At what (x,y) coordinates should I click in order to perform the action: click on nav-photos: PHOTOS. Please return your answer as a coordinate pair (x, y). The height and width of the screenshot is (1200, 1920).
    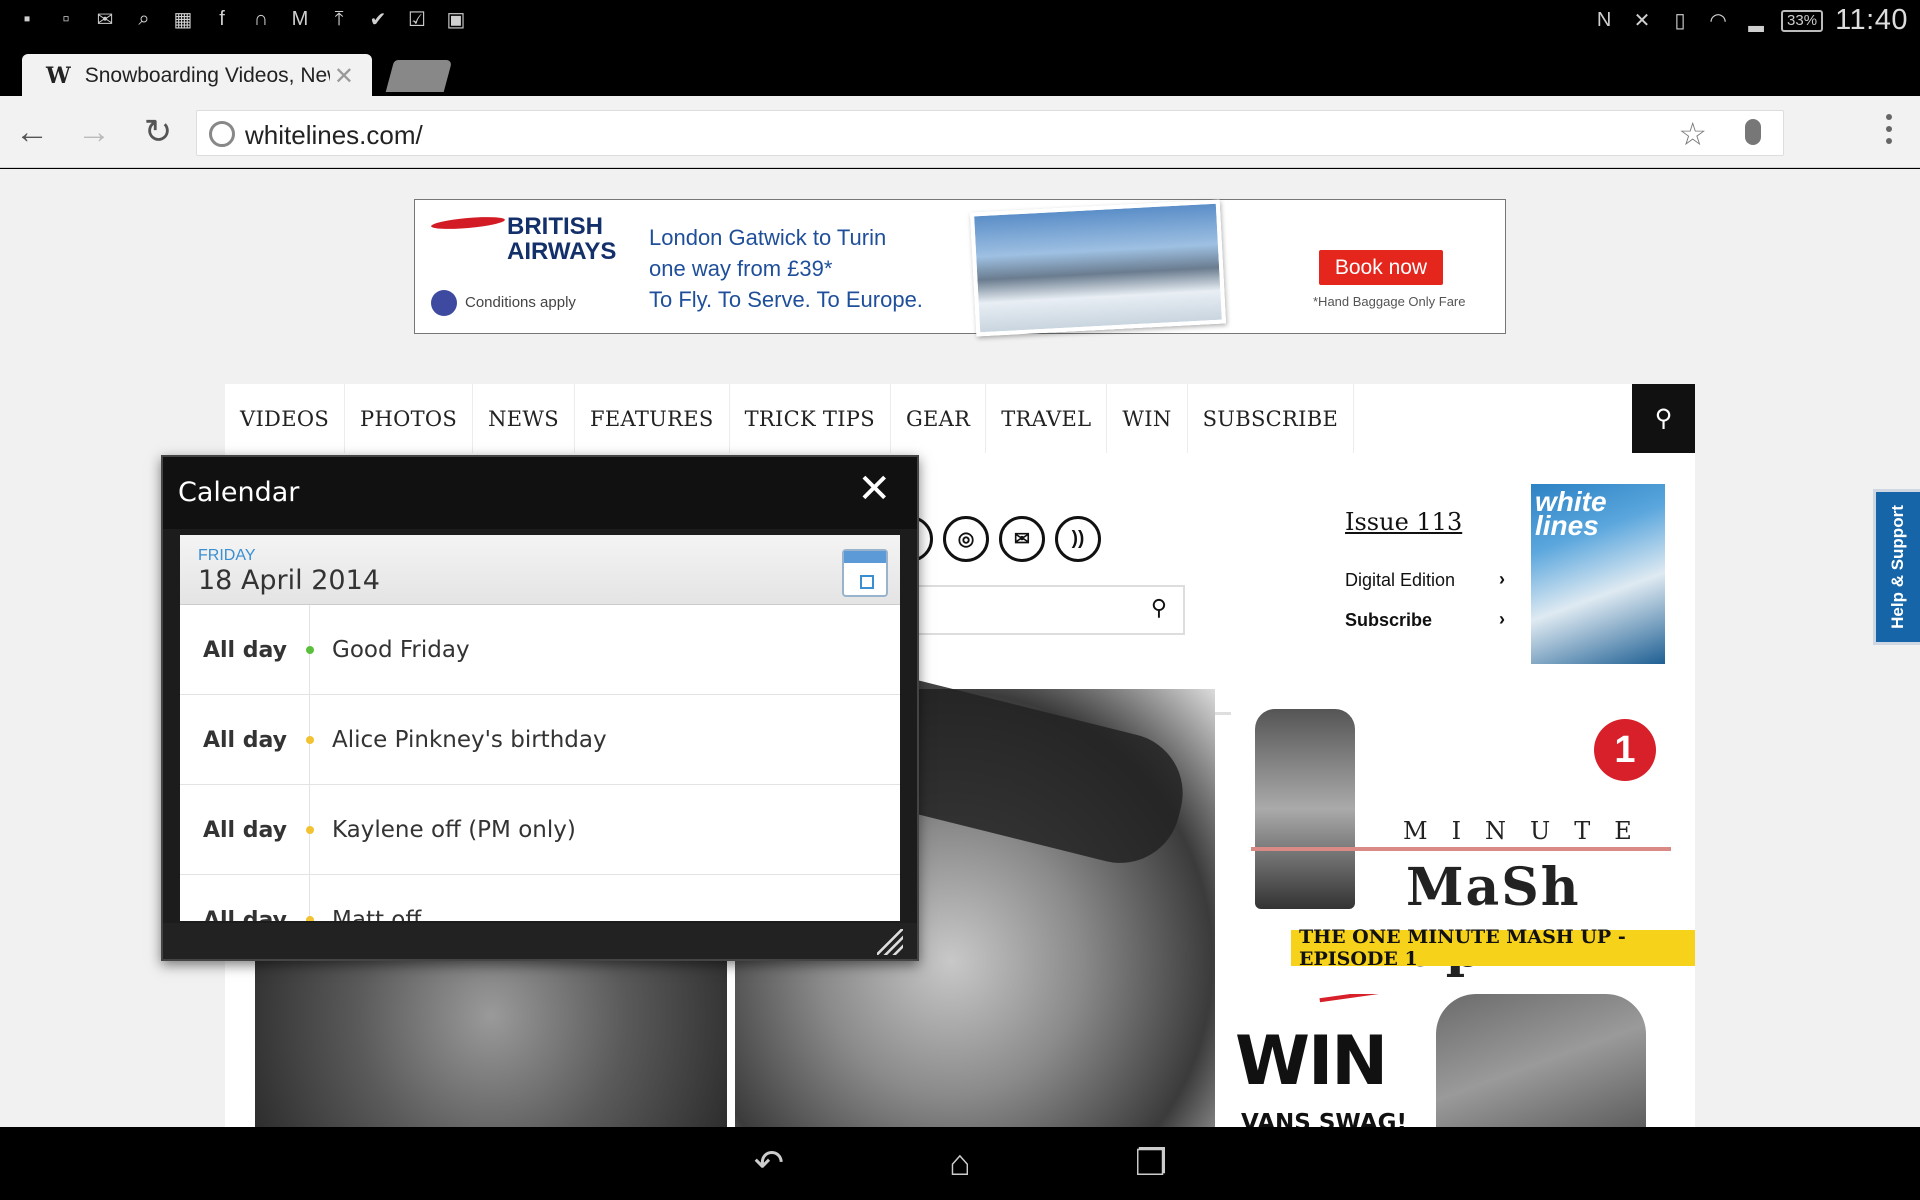
    Looking at the image, I should click on (409, 418).